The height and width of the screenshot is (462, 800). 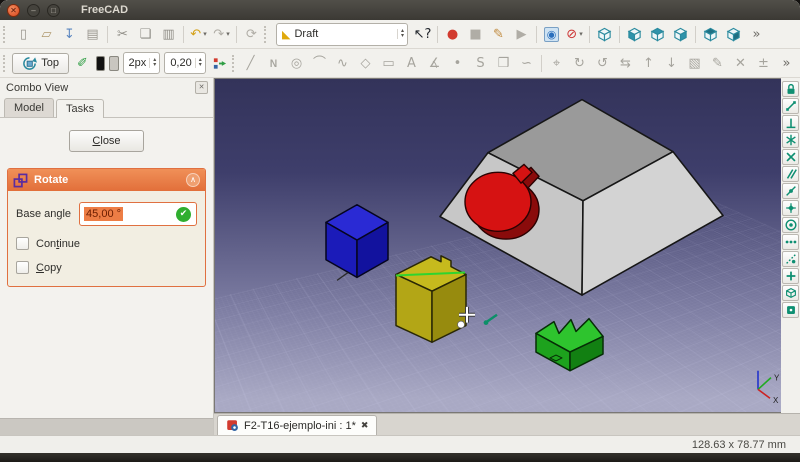 What do you see at coordinates (452, 34) in the screenshot?
I see `macro-record-icon: ●` at bounding box center [452, 34].